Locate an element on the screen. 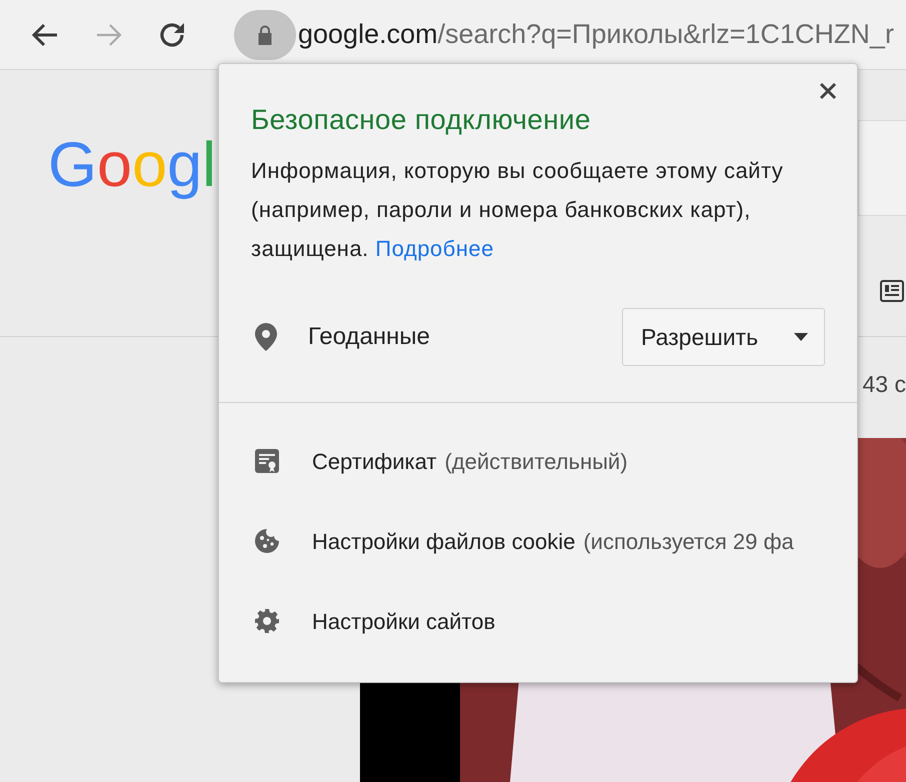 Image resolution: width=906 pixels, height=782 pixels. permission-label: Геоданные is located at coordinates (369, 337).